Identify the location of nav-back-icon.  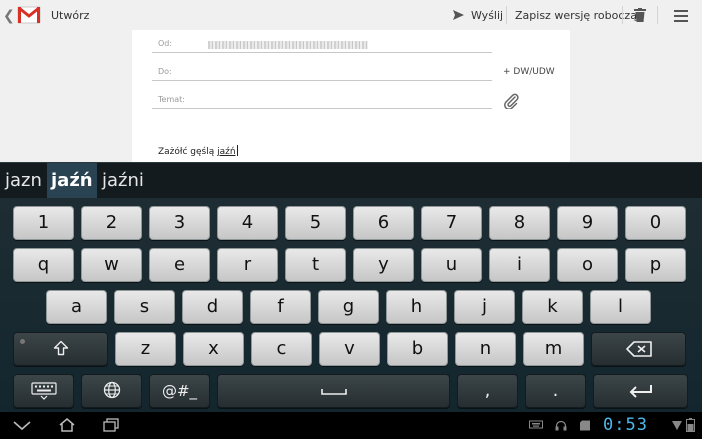
(22, 425).